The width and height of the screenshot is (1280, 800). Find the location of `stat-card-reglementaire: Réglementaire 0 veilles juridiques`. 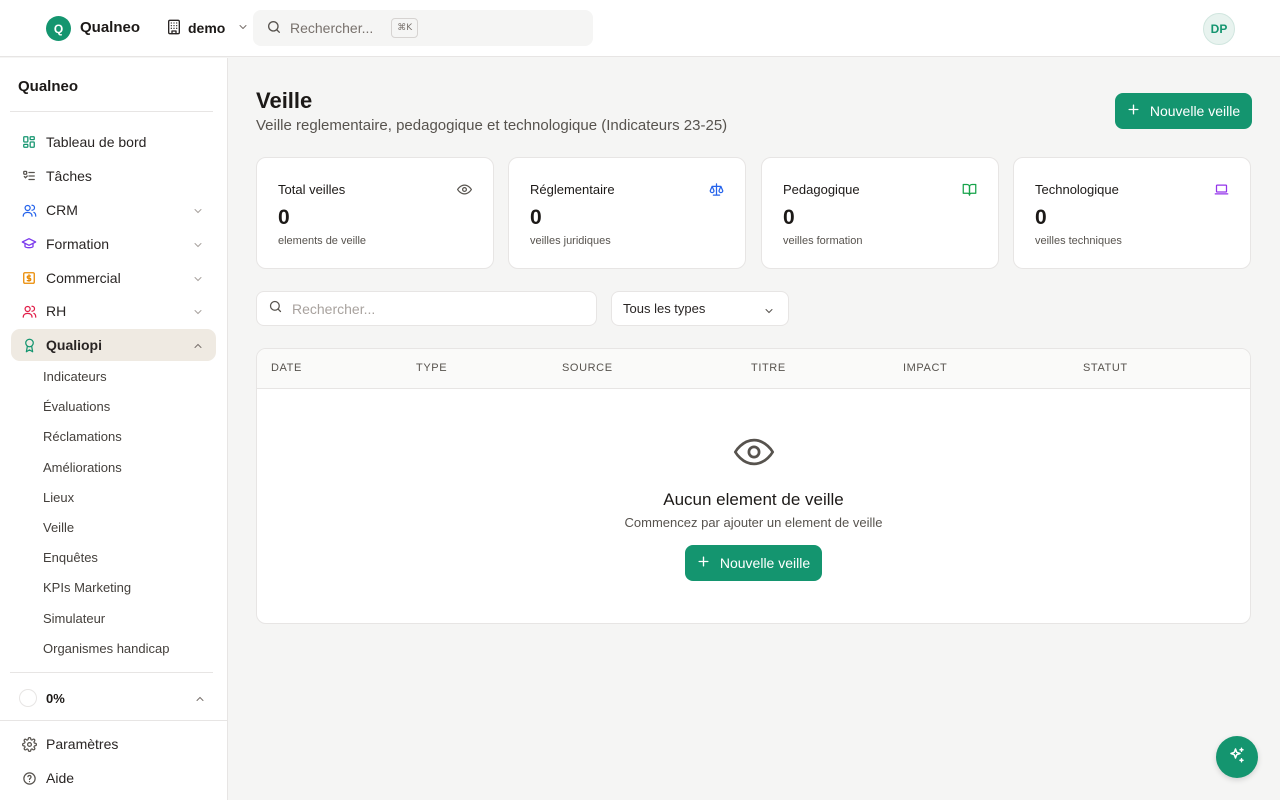

stat-card-reglementaire: Réglementaire 0 veilles juridiques is located at coordinates (627, 213).